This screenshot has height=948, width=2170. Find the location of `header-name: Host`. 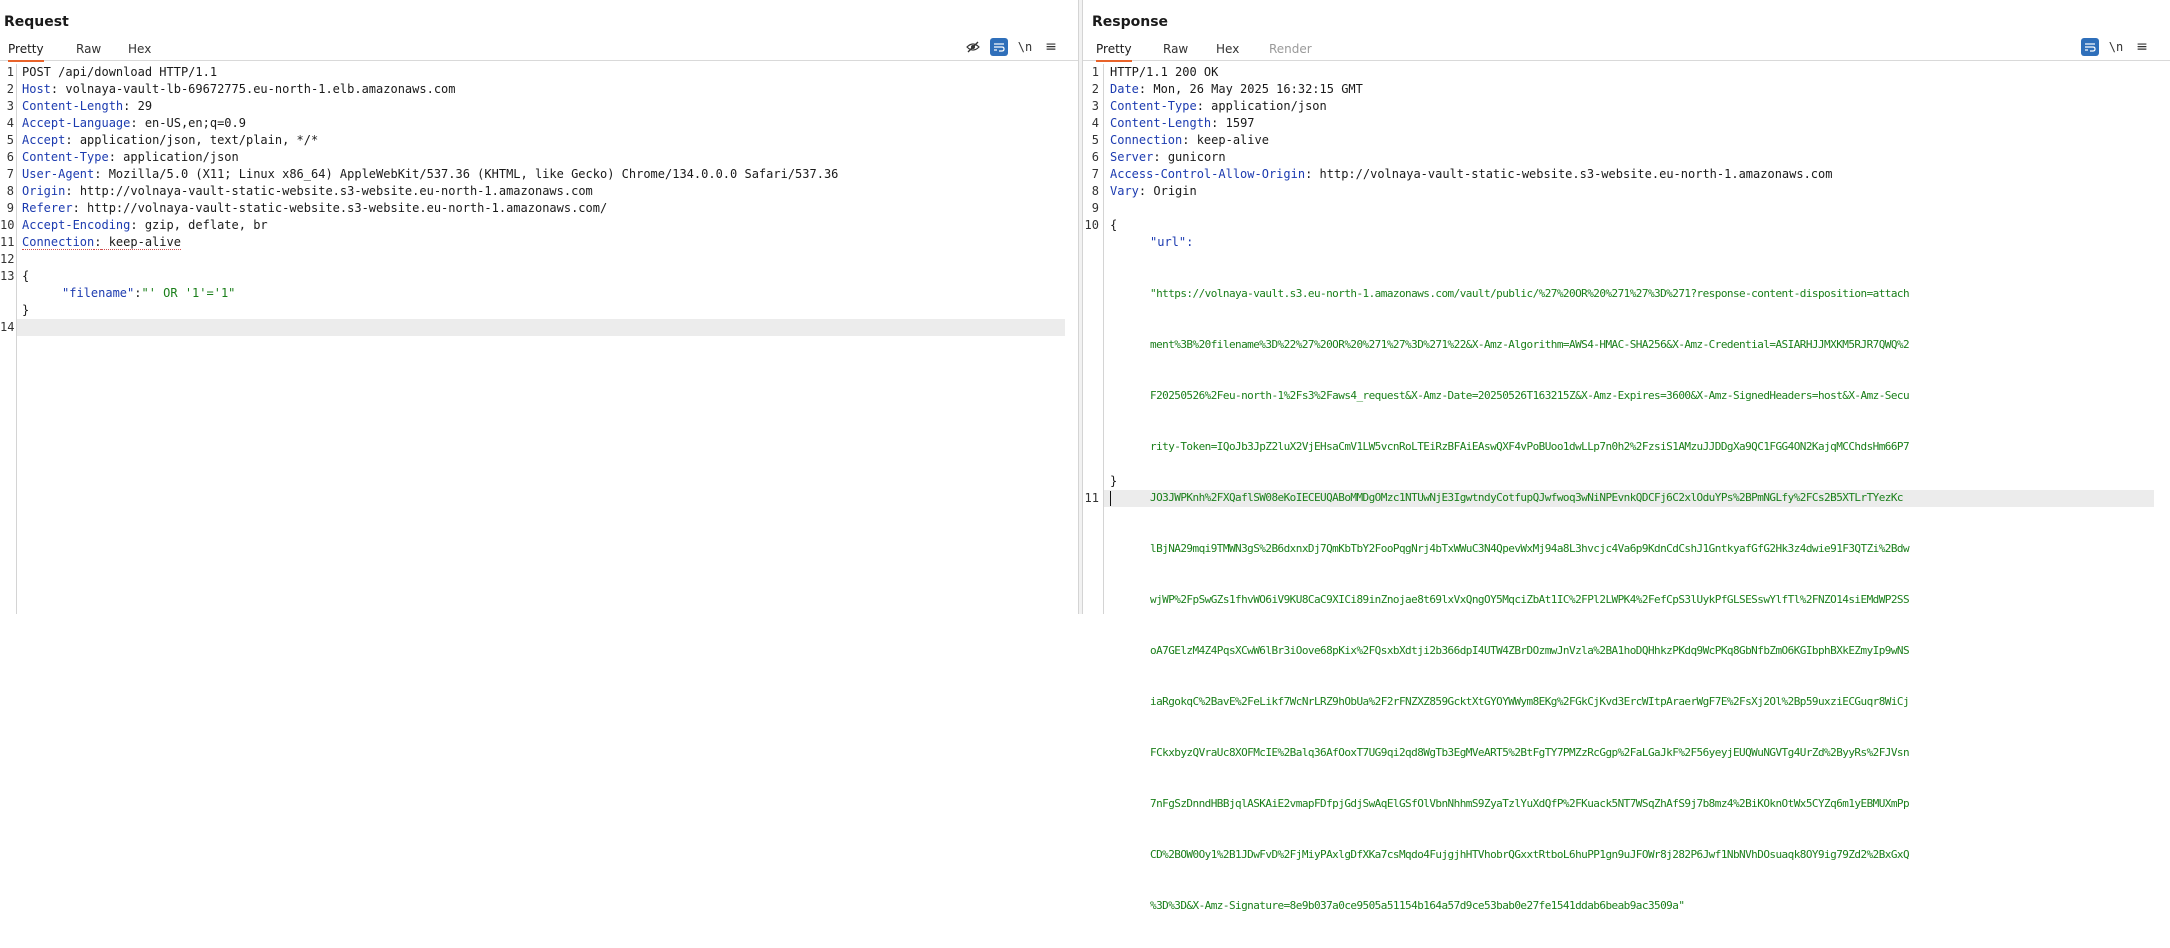

header-name: Host is located at coordinates (36, 89).